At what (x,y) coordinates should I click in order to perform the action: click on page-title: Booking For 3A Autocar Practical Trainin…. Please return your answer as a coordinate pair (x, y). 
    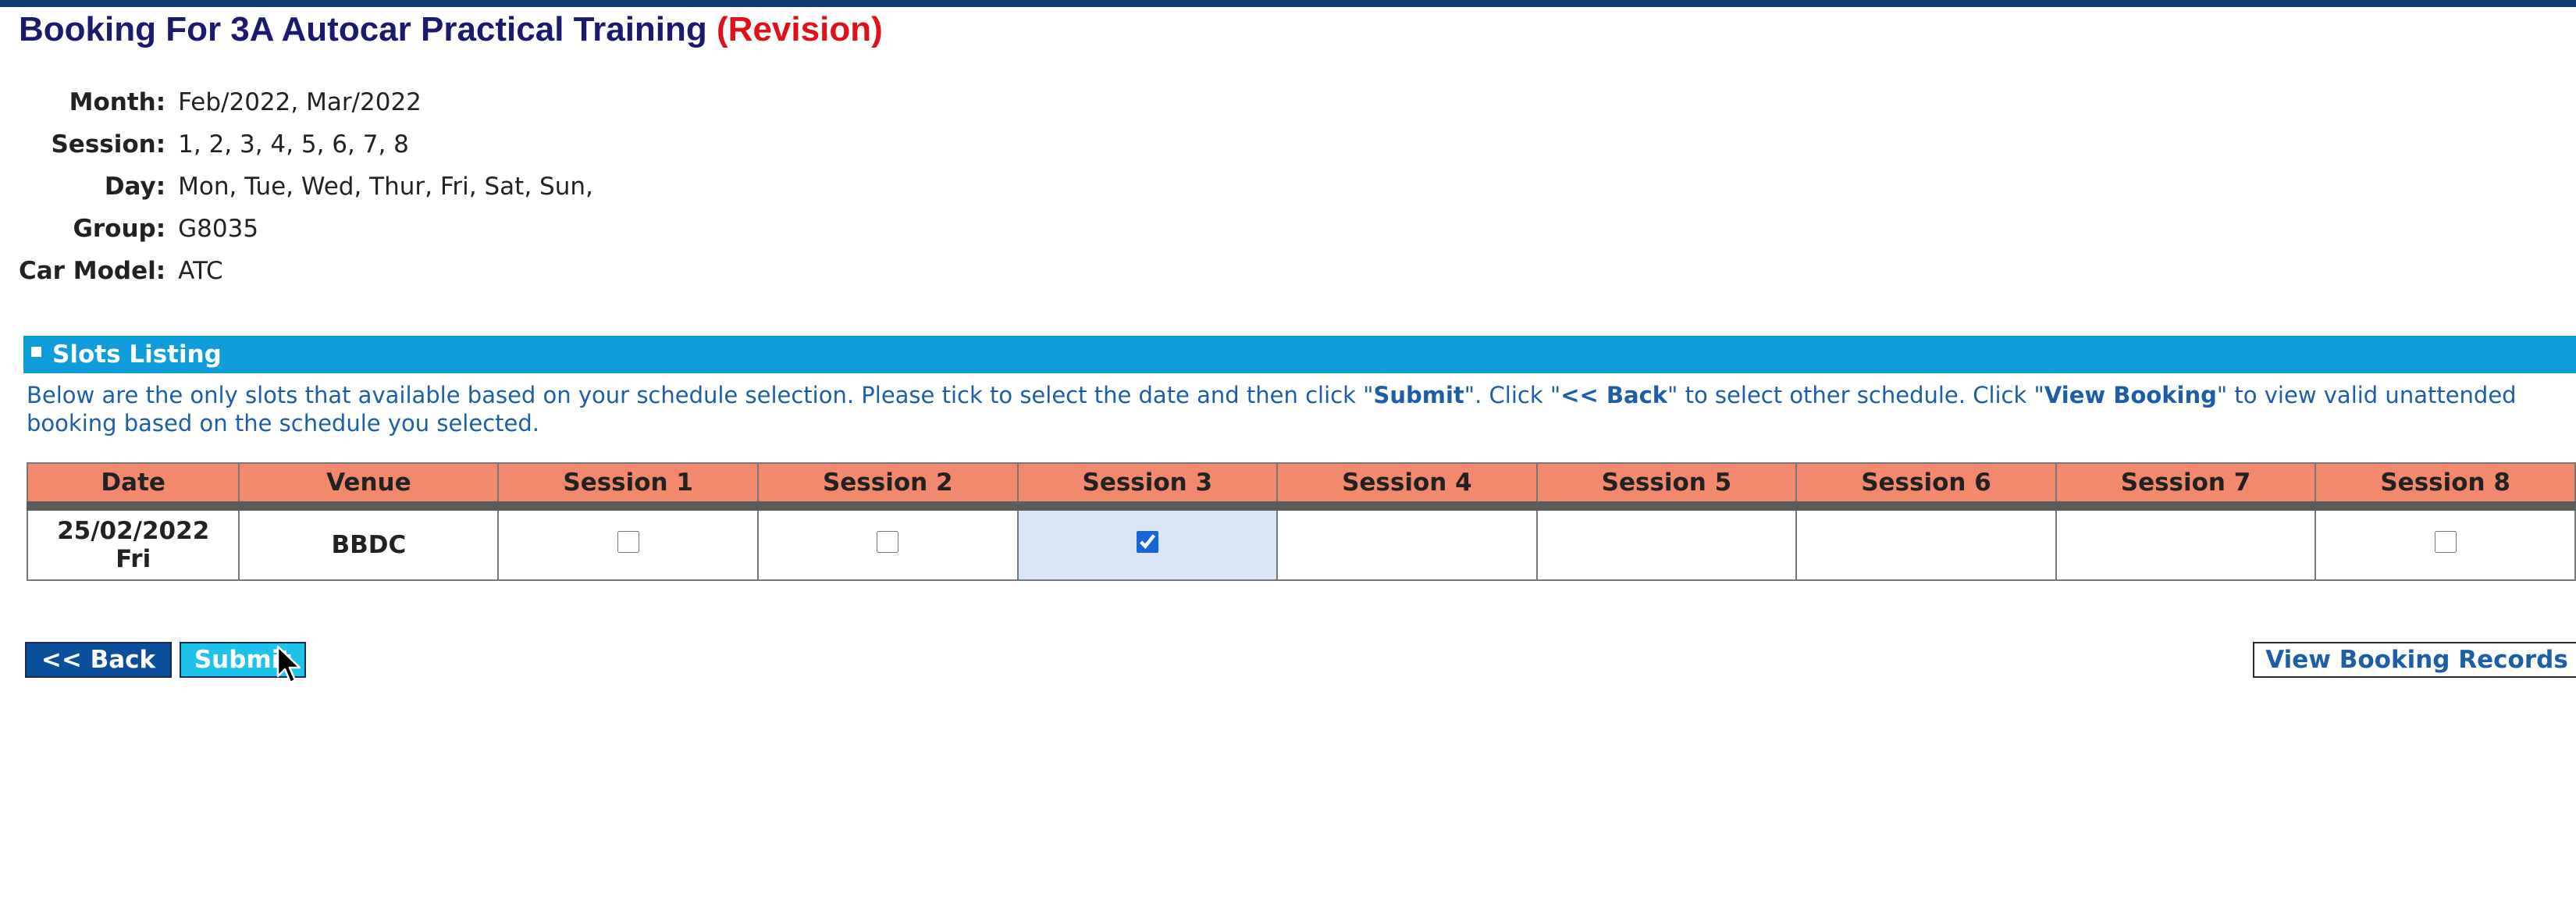
    Looking at the image, I should click on (451, 30).